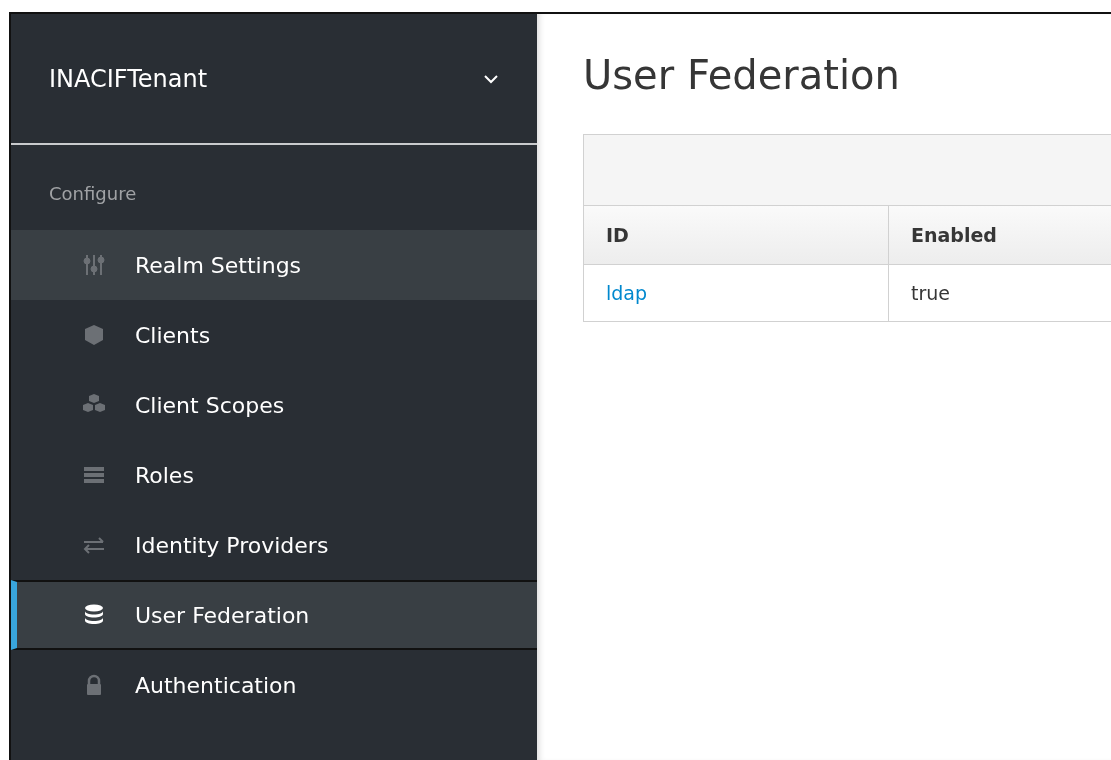  I want to click on column-header: Enabled, so click(954, 235).